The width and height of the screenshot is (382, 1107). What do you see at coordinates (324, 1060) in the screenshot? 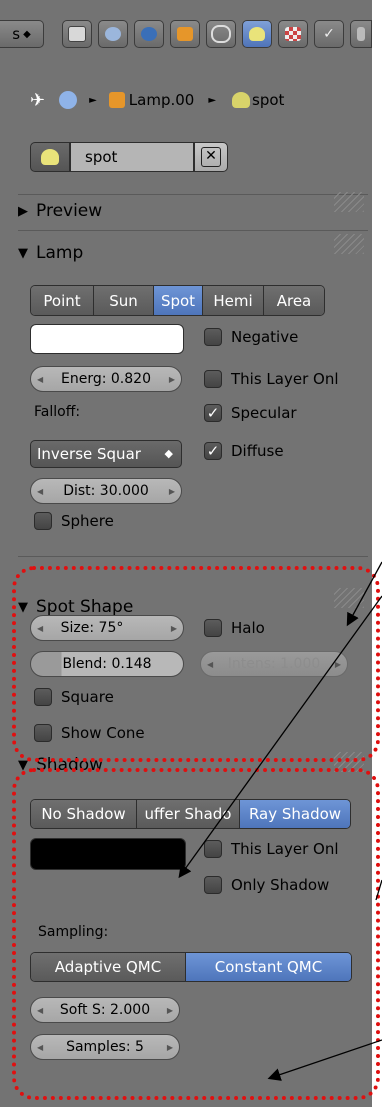
I see `arrow-to-samples` at bounding box center [324, 1060].